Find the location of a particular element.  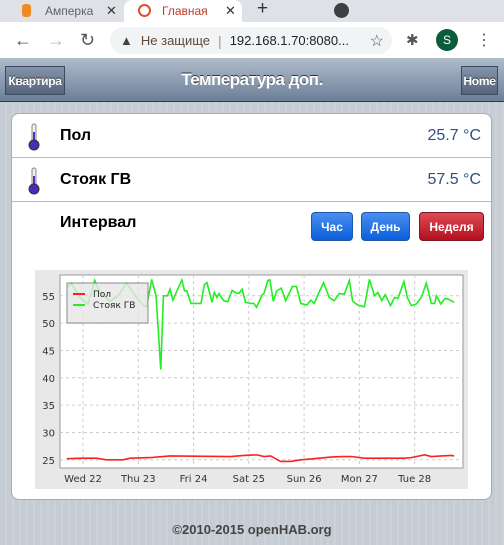

x-tick-label: Mon 27 is located at coordinates (359, 479).